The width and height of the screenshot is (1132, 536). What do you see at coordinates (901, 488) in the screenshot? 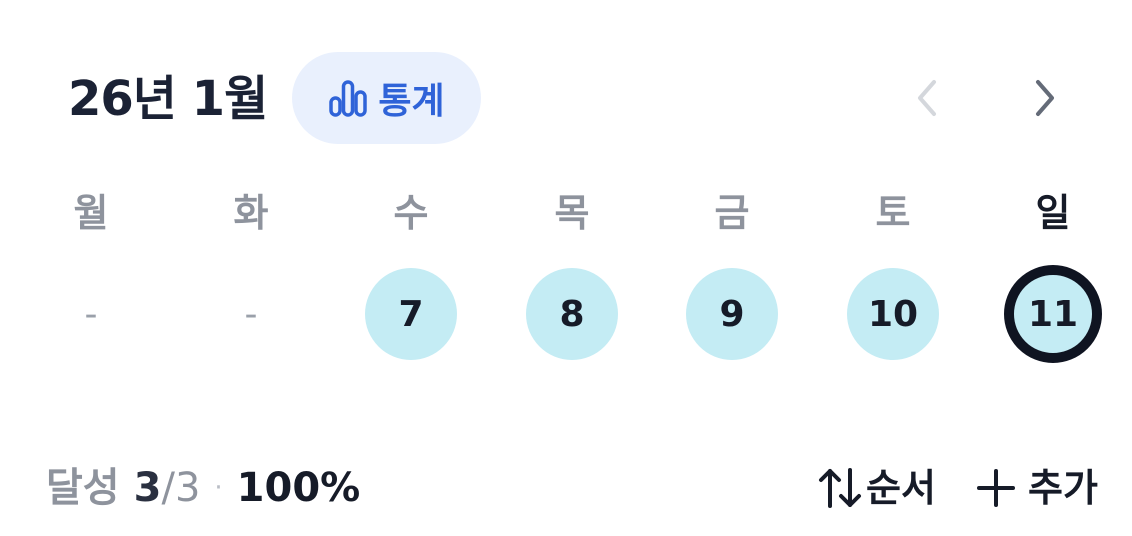
I see `order-label: 순서` at bounding box center [901, 488].